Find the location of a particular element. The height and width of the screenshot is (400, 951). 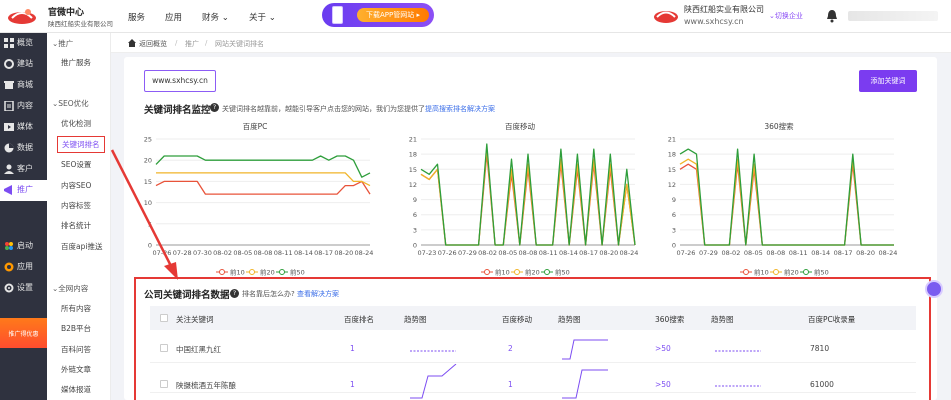

y-tick-label: 12 is located at coordinates (672, 185).